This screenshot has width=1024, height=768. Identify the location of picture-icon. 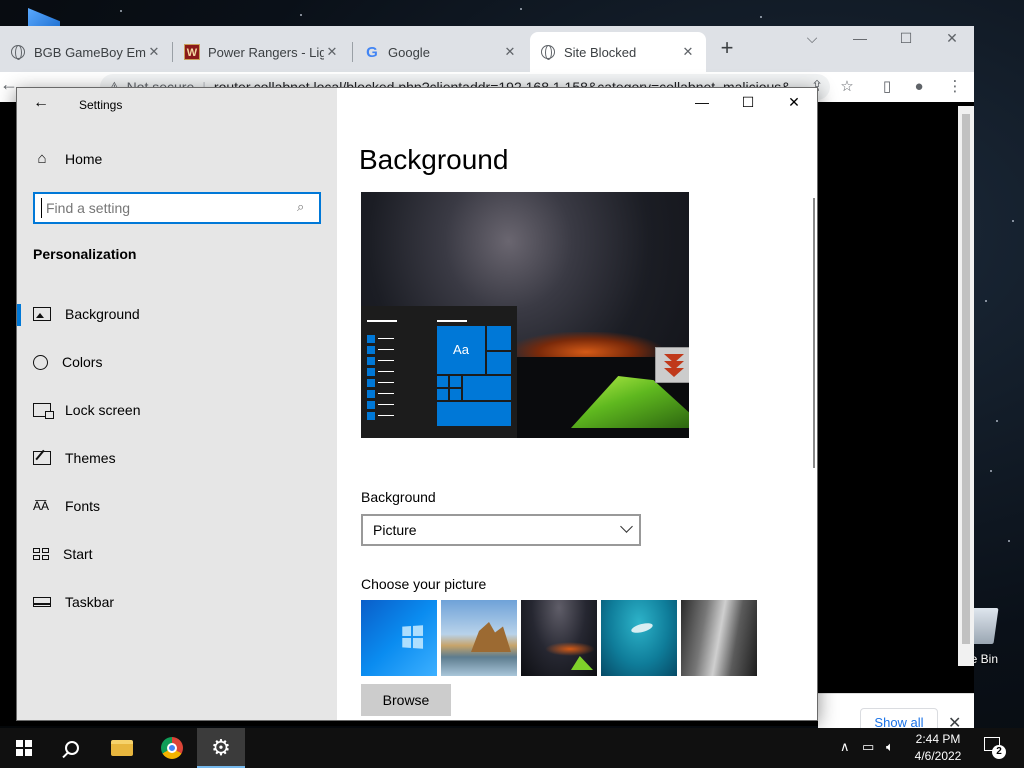
(42, 314).